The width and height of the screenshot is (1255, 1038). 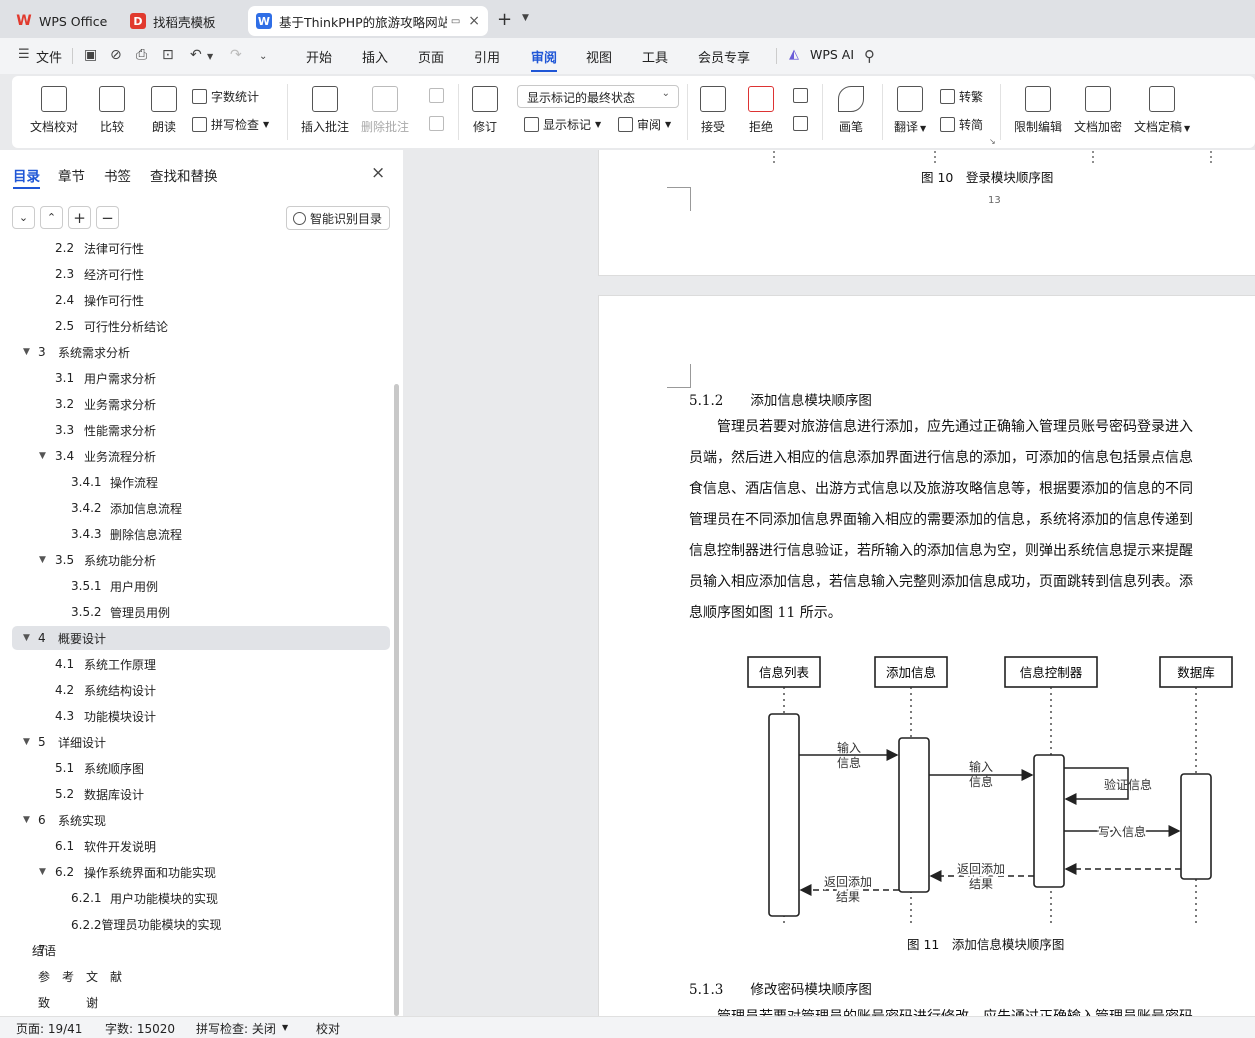 What do you see at coordinates (319, 56) in the screenshot?
I see `menu-home: 开始` at bounding box center [319, 56].